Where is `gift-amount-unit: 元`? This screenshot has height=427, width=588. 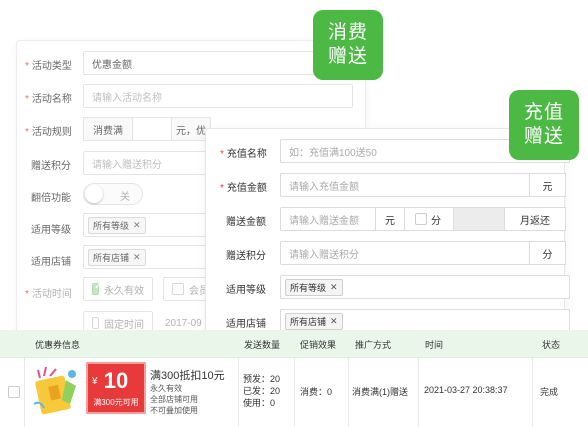
gift-amount-unit: 元 is located at coordinates (390, 219).